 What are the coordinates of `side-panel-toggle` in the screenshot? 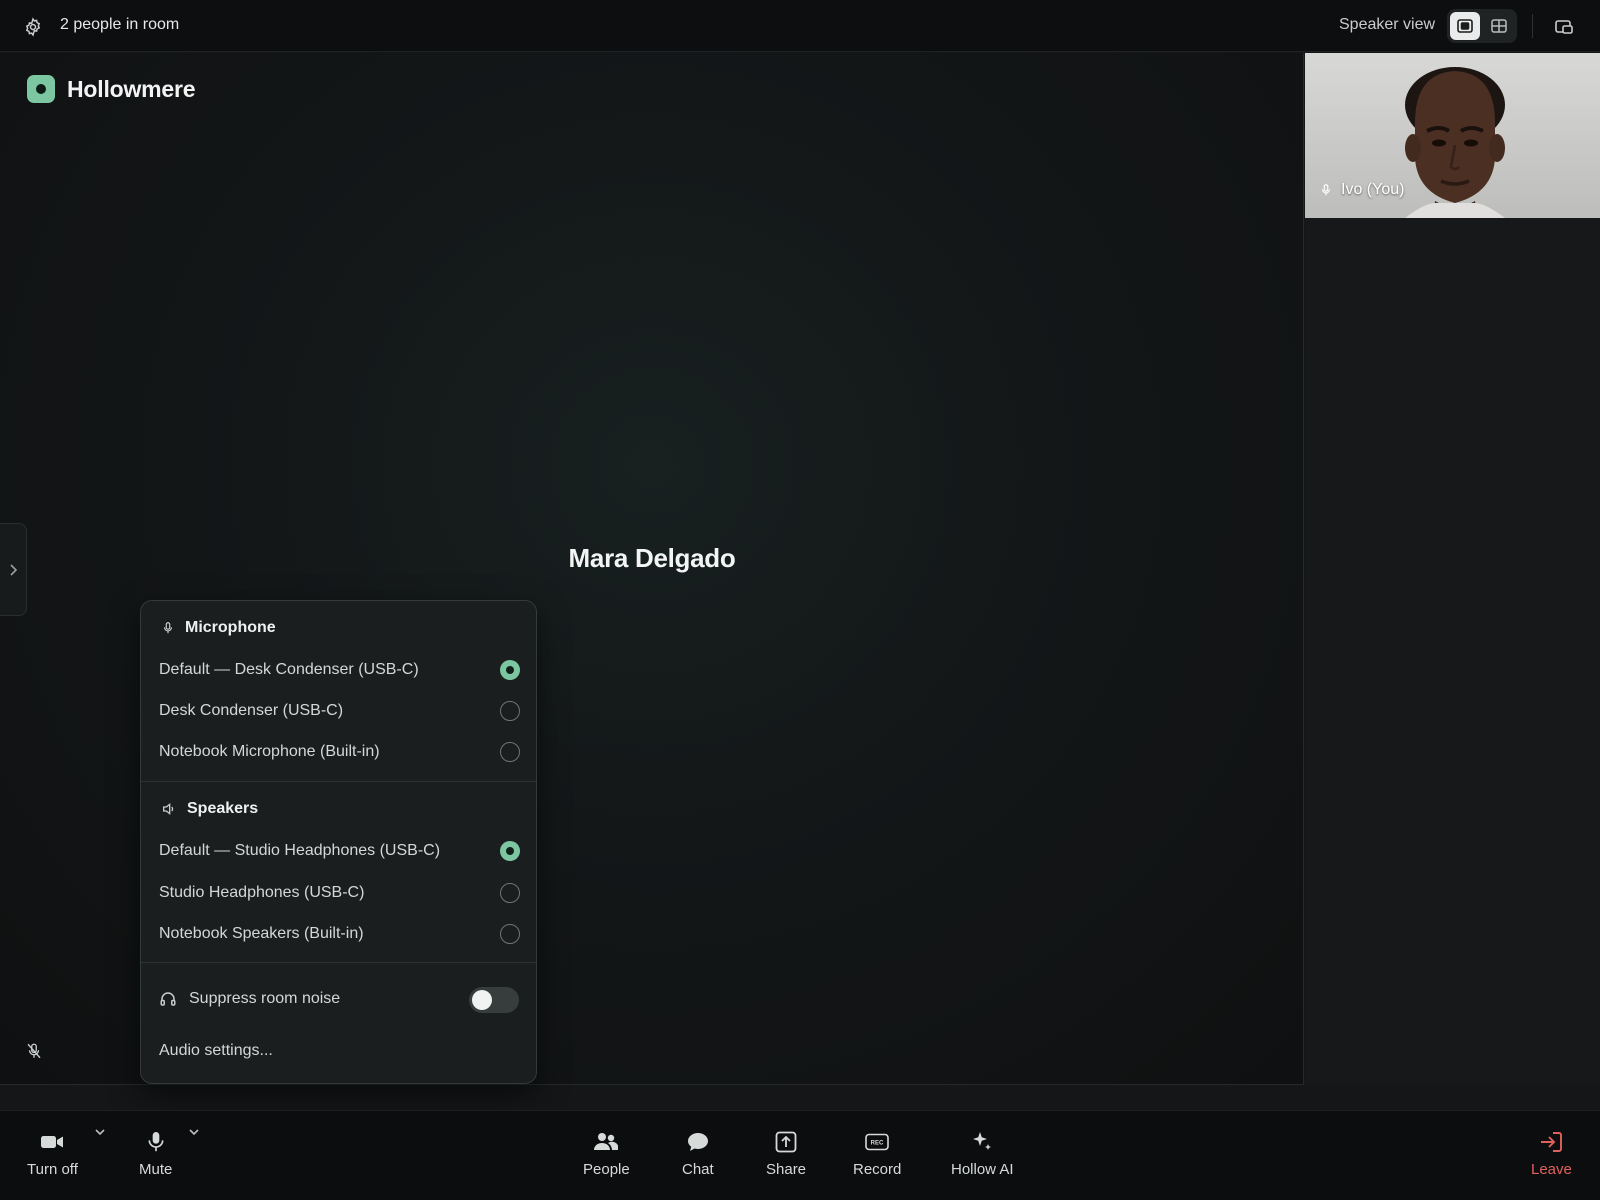 It's located at (13, 569).